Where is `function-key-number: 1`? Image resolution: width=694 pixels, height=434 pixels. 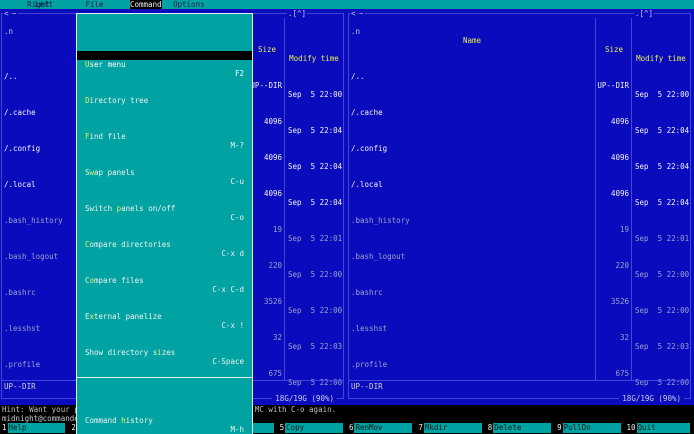 function-key-number: 1 is located at coordinates (4, 427).